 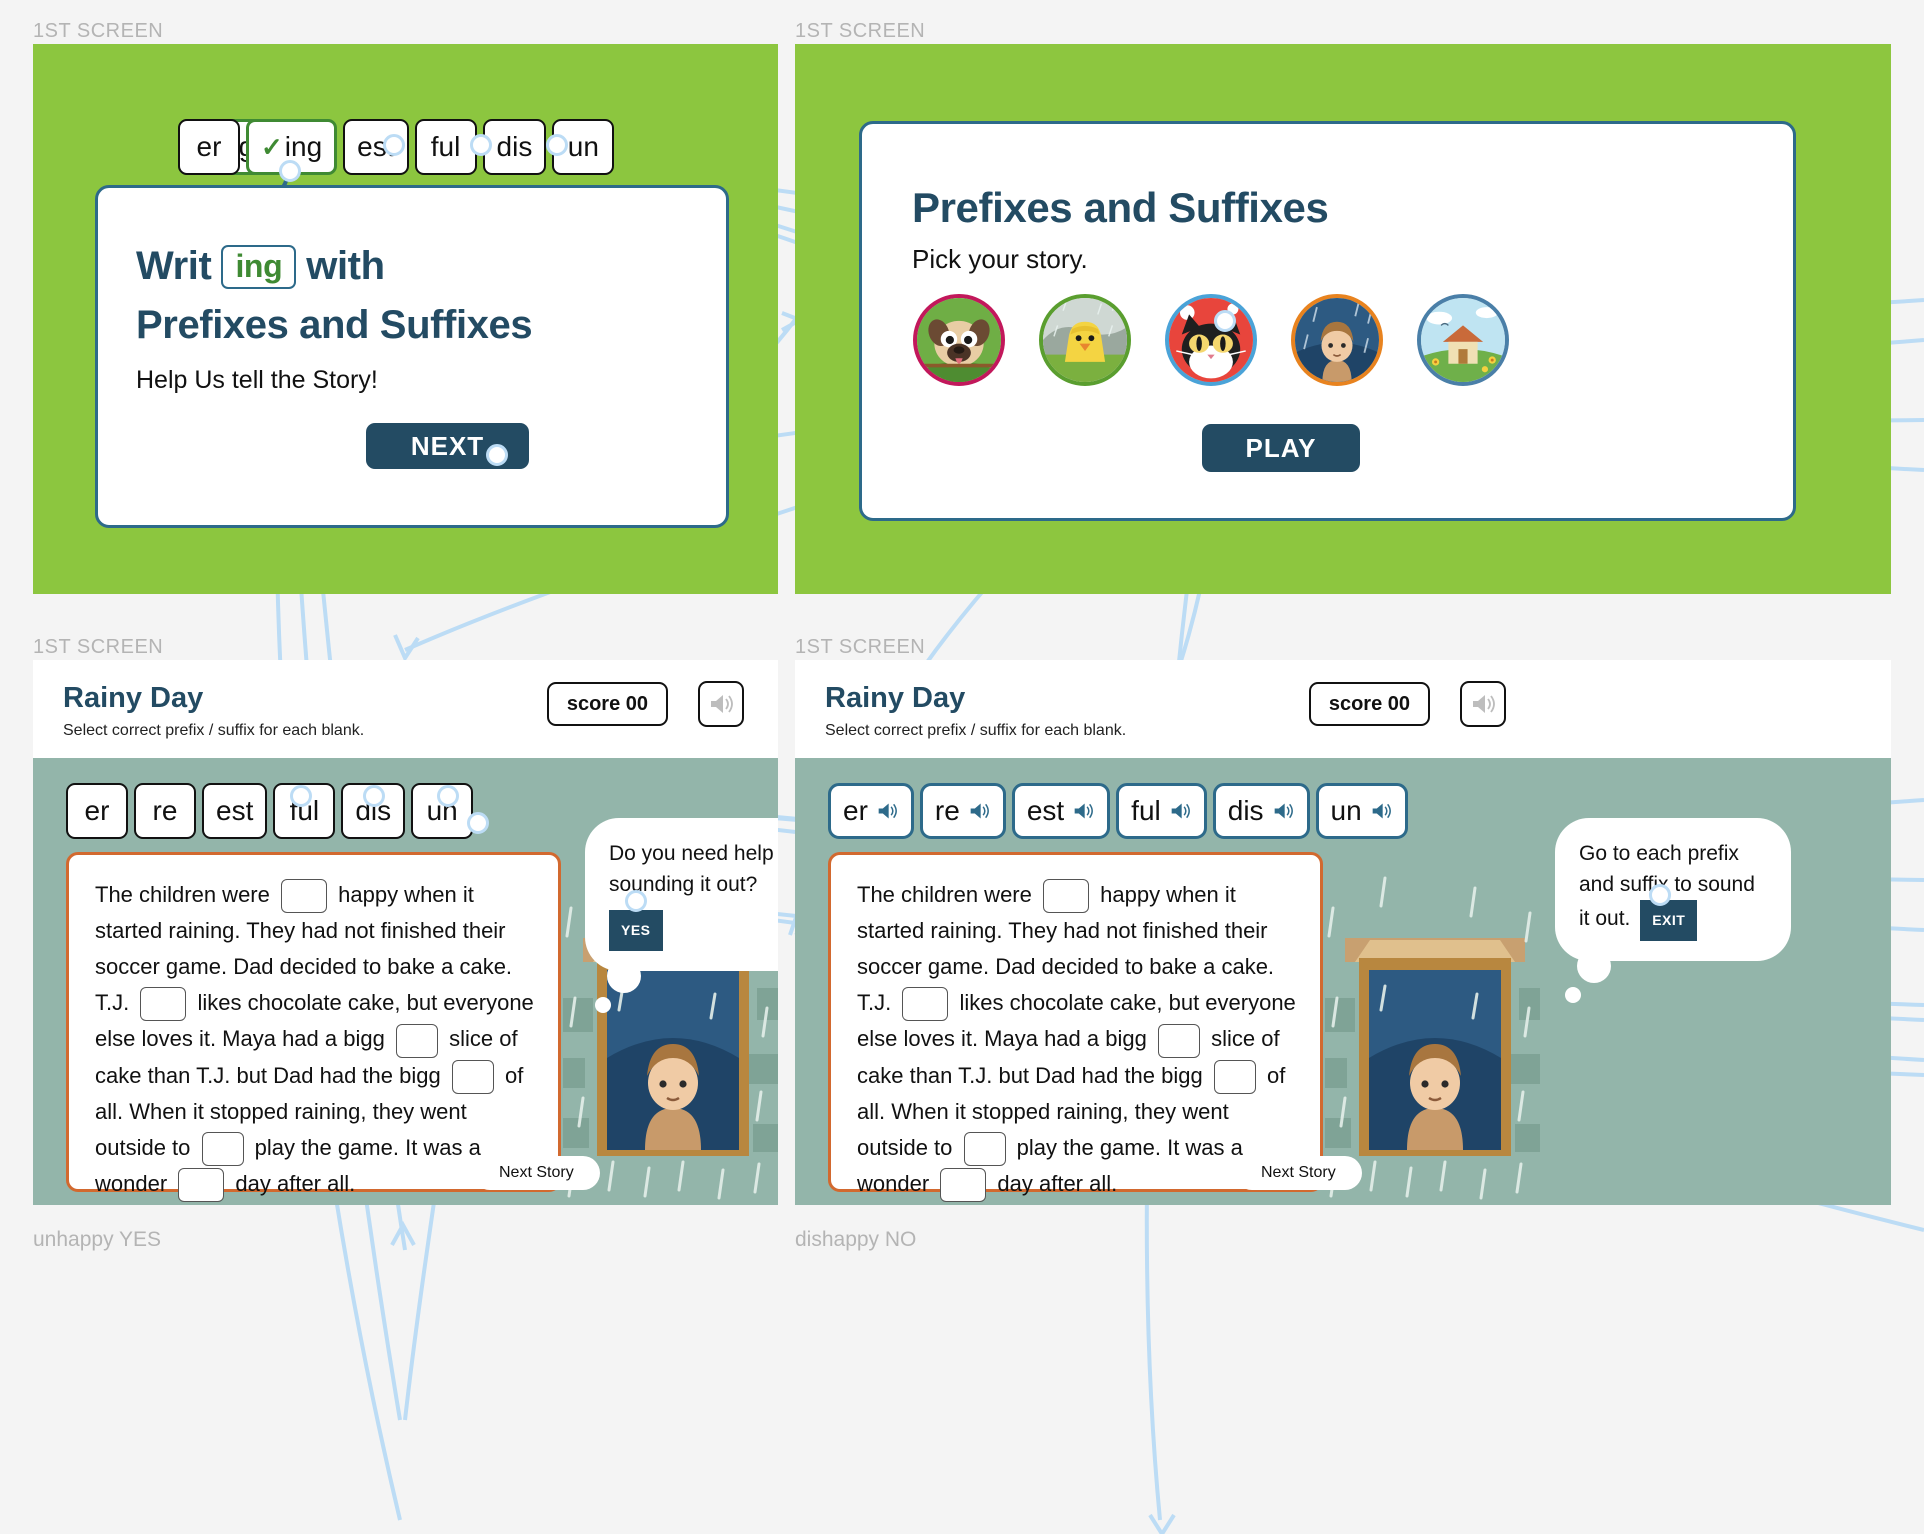 What do you see at coordinates (856, 1239) in the screenshot?
I see `bottom-note-right: dishappy NO` at bounding box center [856, 1239].